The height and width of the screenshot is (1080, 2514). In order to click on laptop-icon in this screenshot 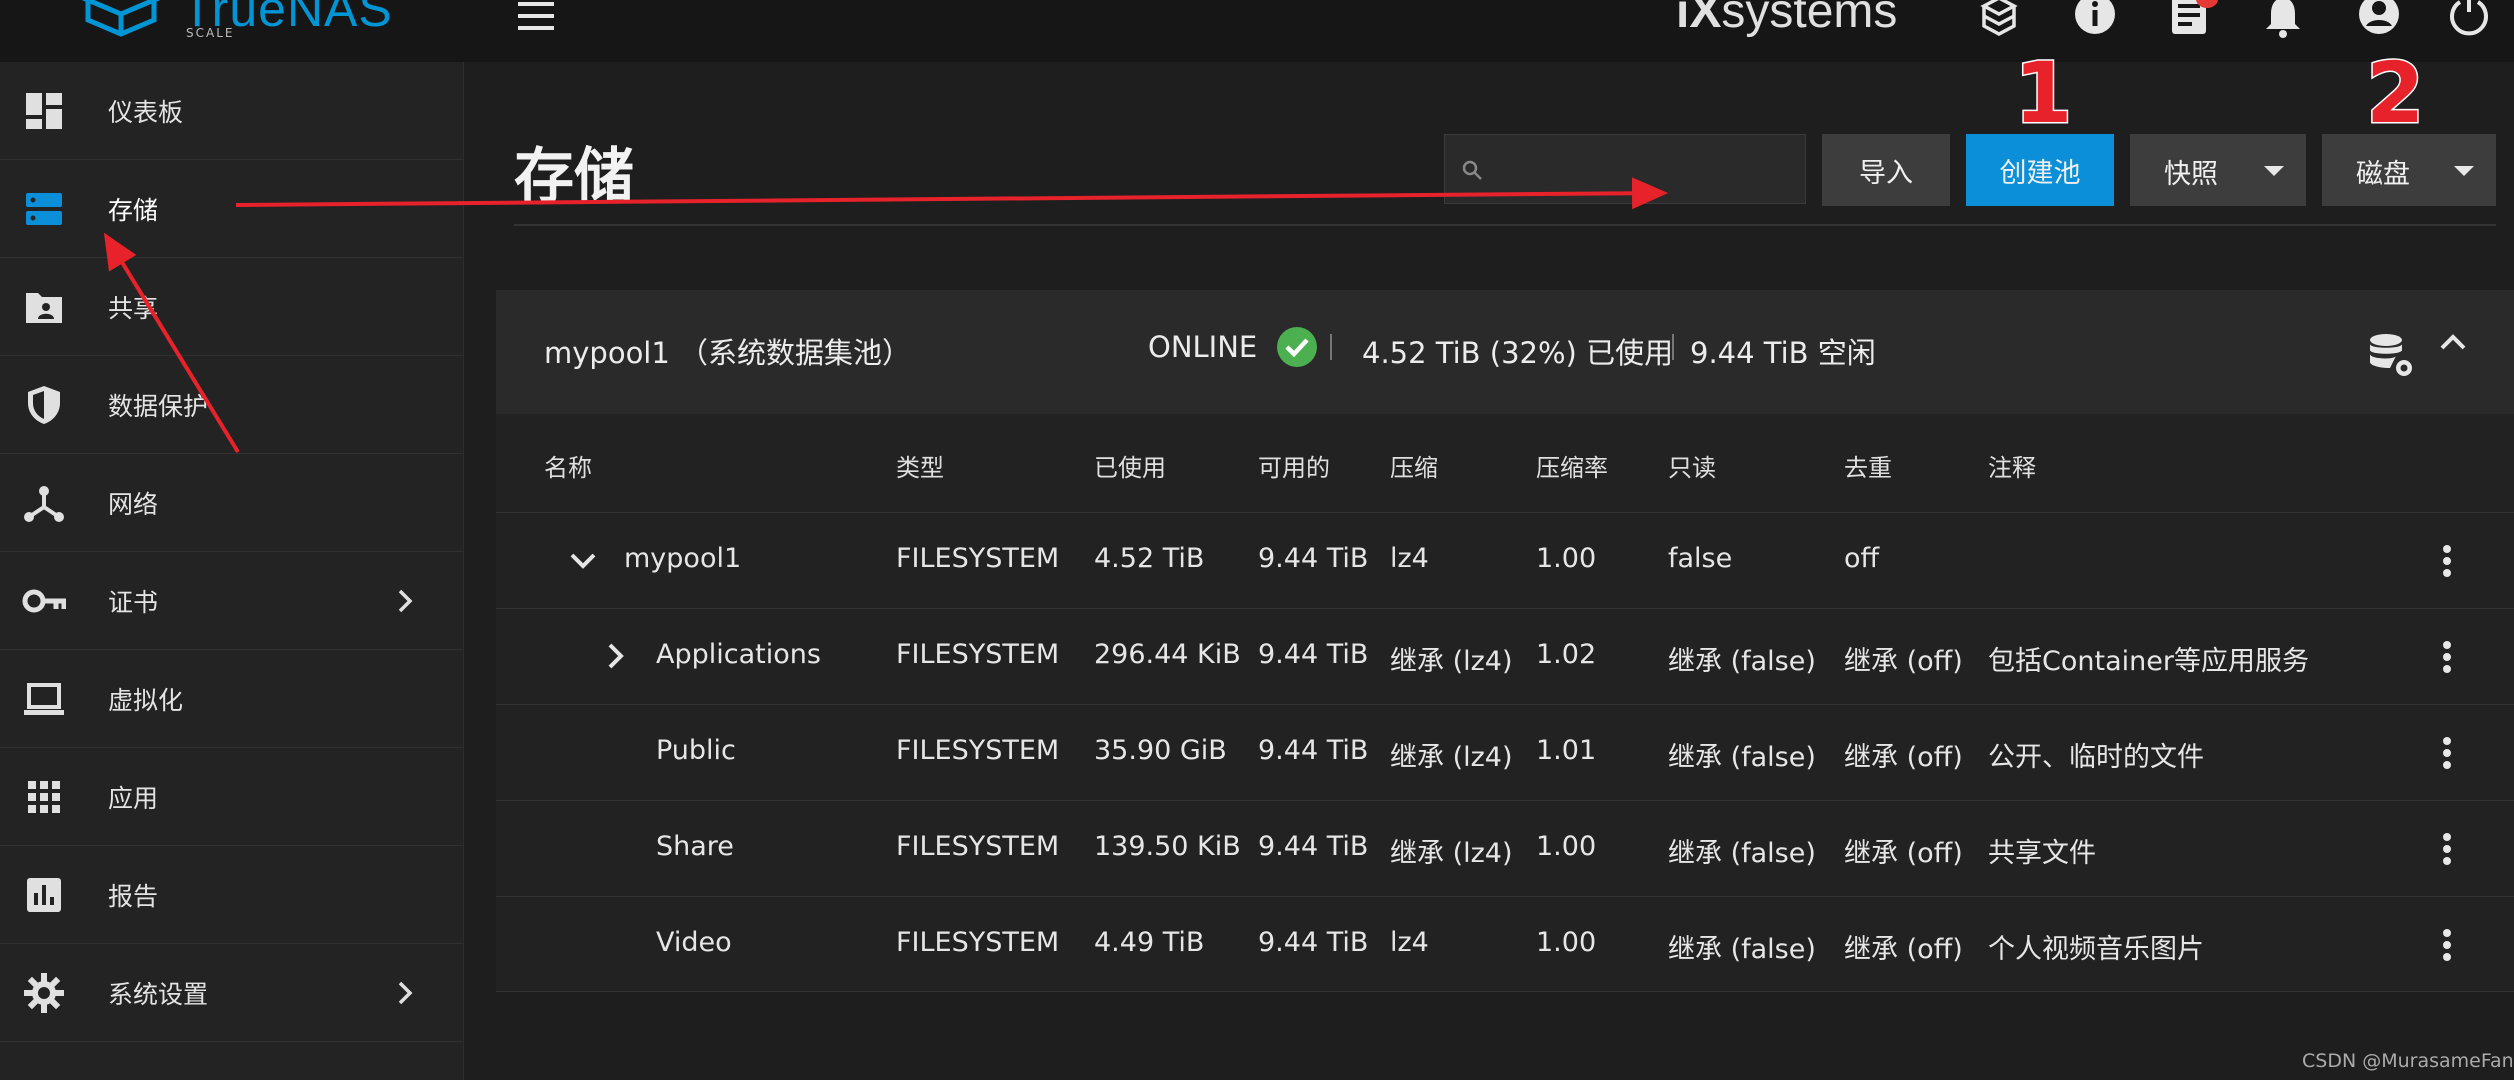, I will do `click(44, 699)`.